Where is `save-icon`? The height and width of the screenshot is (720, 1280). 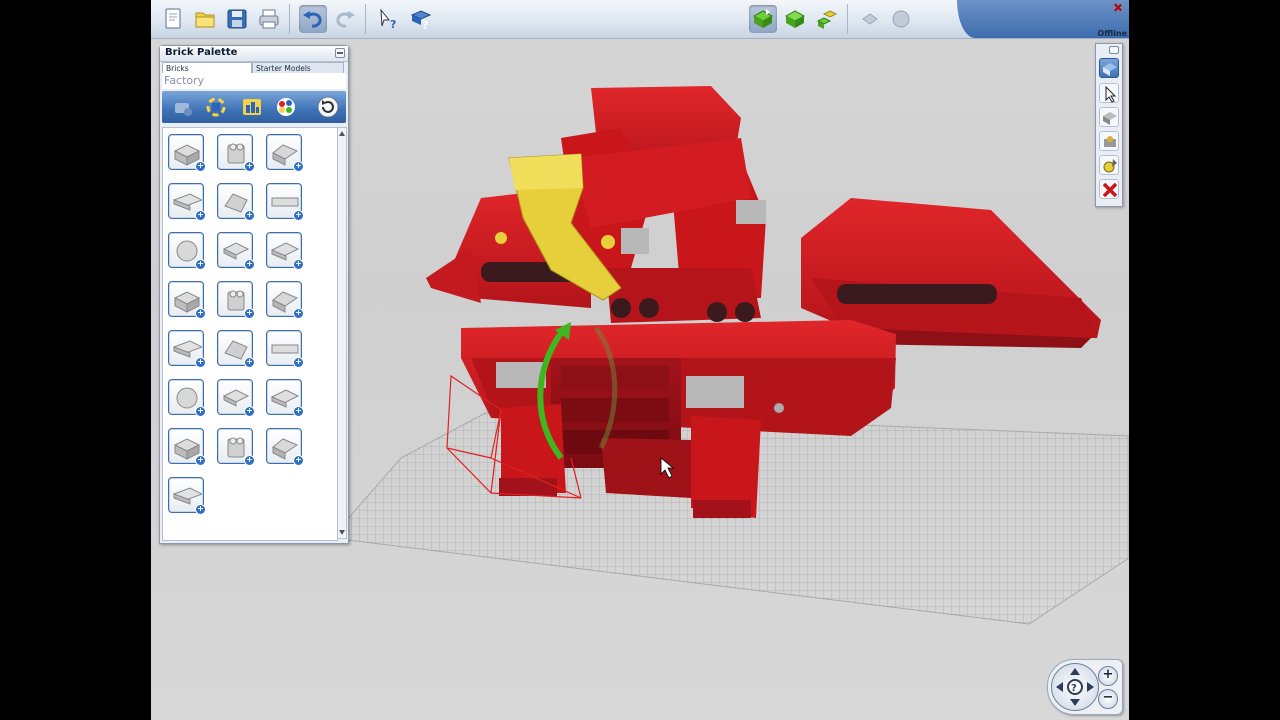 save-icon is located at coordinates (237, 19).